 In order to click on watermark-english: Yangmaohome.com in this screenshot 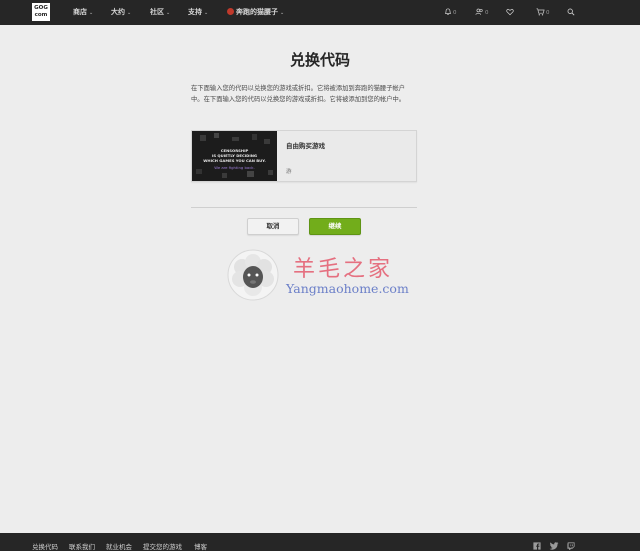, I will do `click(347, 288)`.